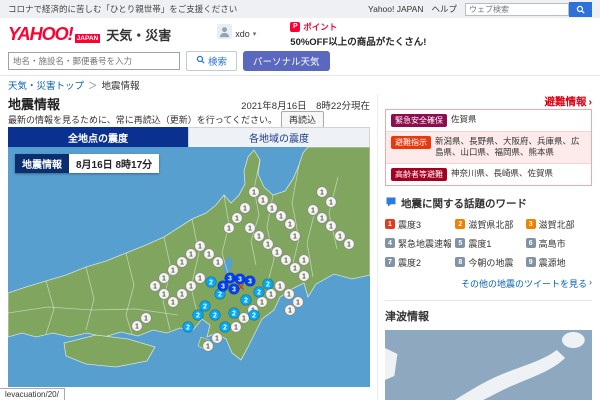 The image size is (600, 400). I want to click on trend-word-label: 高島市, so click(552, 243).